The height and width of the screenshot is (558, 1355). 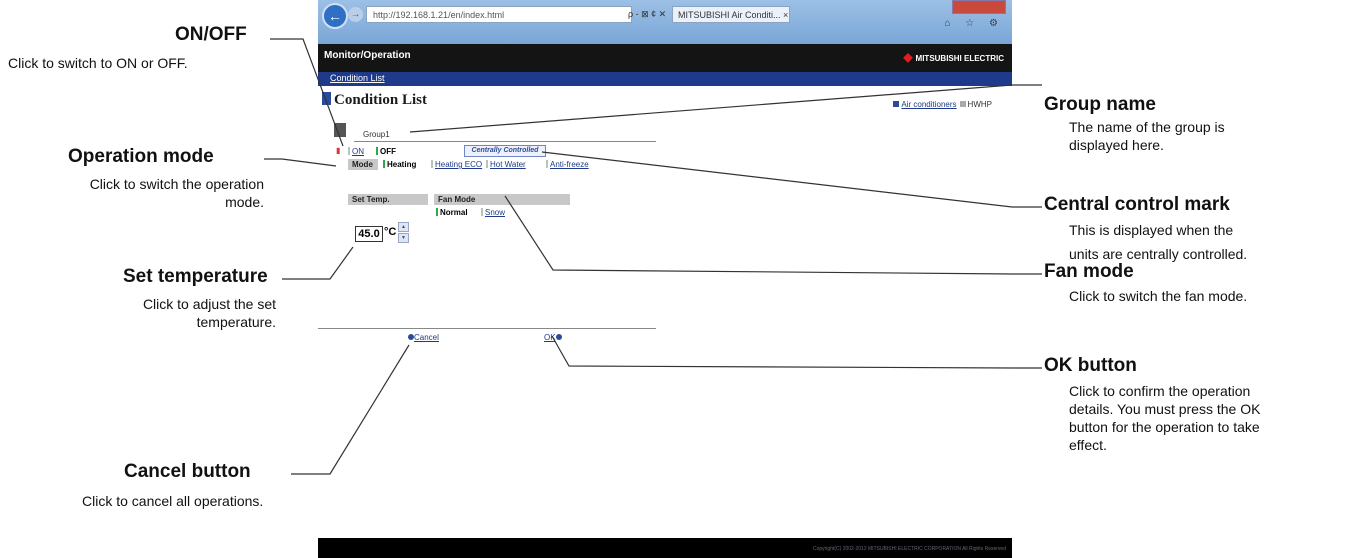 I want to click on off-indicator, so click(x=377, y=151).